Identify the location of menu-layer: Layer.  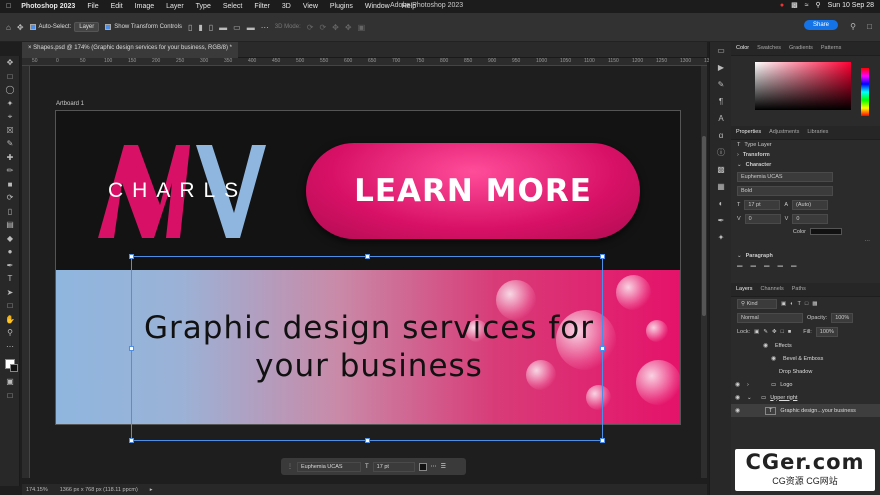
(175, 6).